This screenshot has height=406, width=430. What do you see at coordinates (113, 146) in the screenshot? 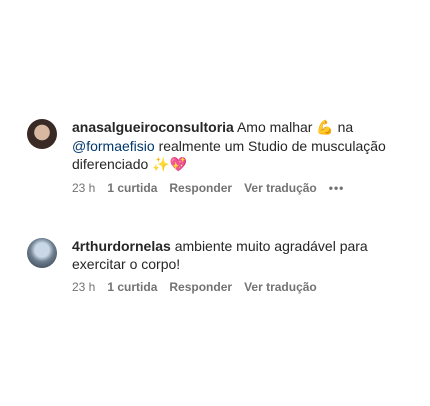
I see `mention-link: @formaefisio` at bounding box center [113, 146].